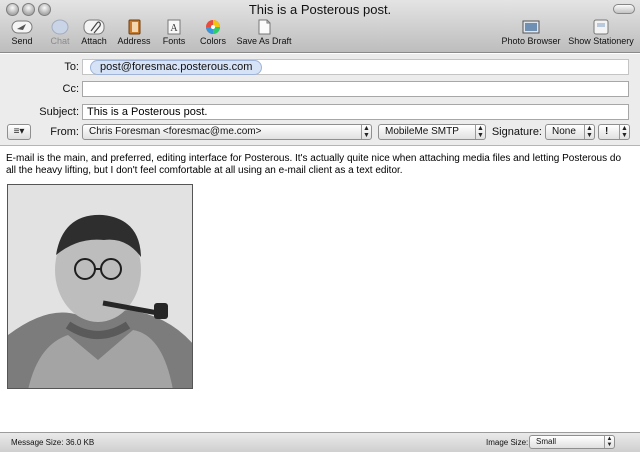 This screenshot has width=640, height=452. What do you see at coordinates (22, 27) in the screenshot?
I see `send-icon` at bounding box center [22, 27].